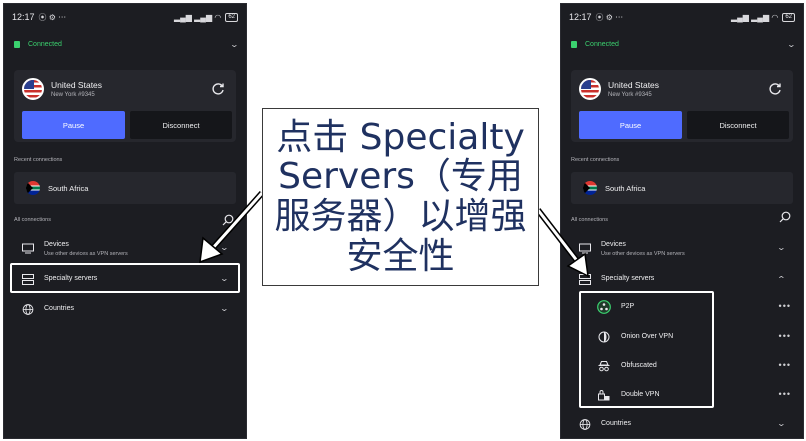 This screenshot has width=806, height=441. I want to click on callout-text: 点击 Specialty Servers（专用服务器）以增强安全性, so click(400, 196).